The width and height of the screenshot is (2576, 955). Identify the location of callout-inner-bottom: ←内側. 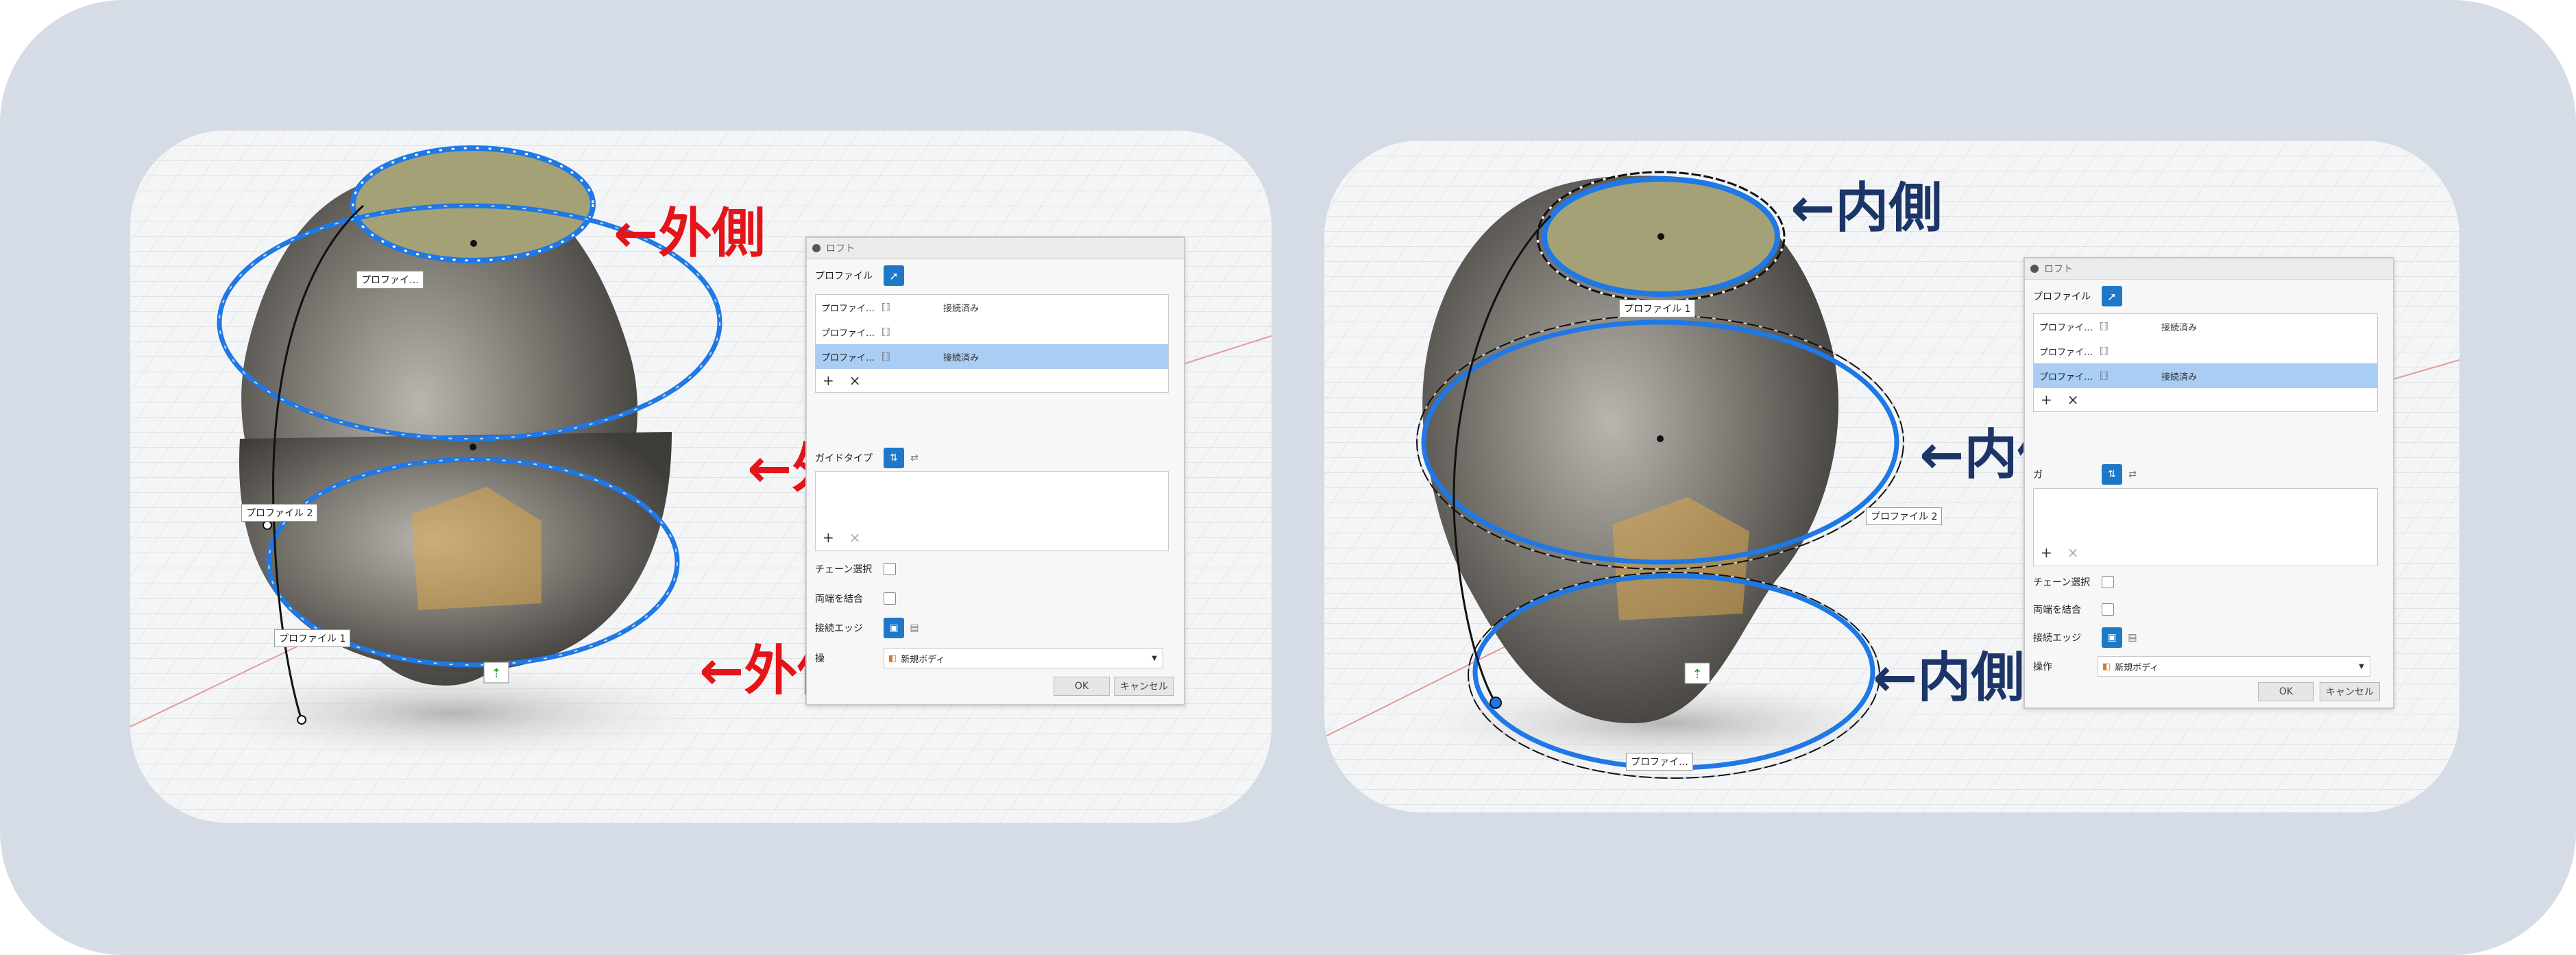
(1949, 678).